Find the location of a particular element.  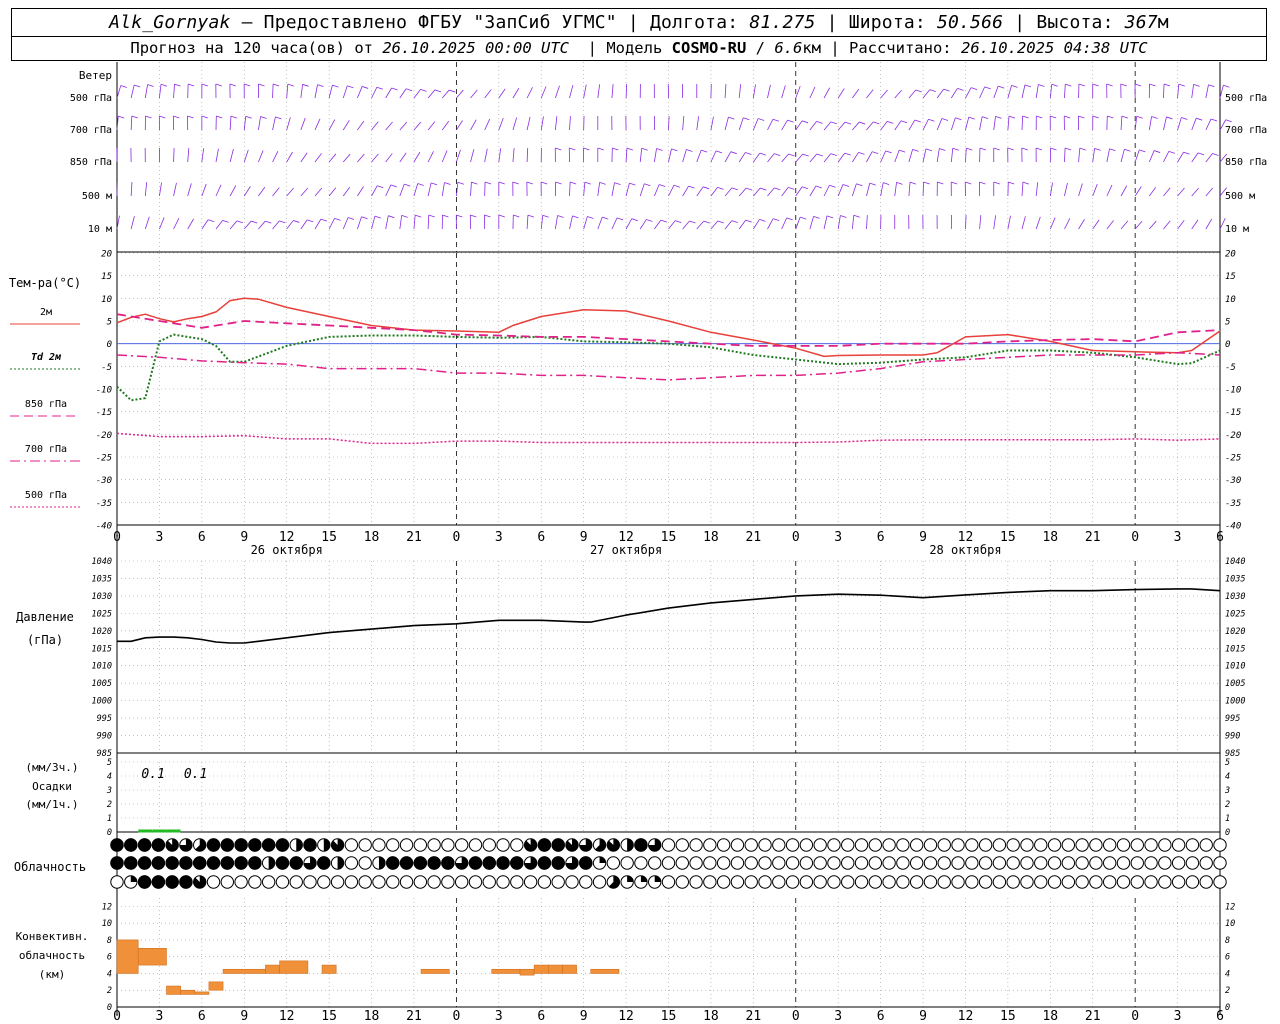

convective-y-tick: 4 is located at coordinates (109, 974).